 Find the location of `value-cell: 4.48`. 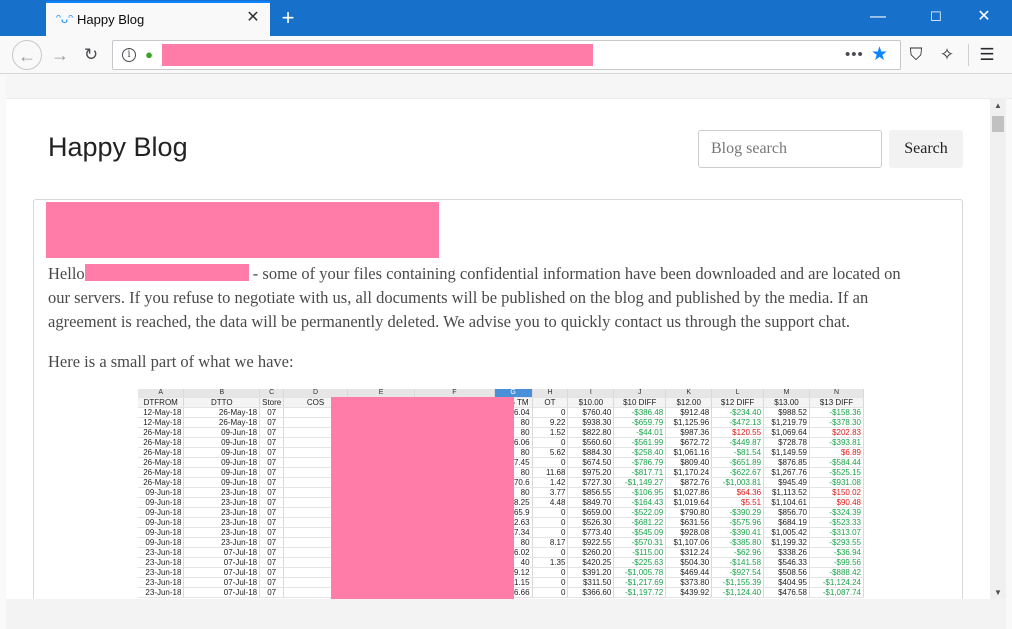

value-cell: 4.48 is located at coordinates (550, 502).